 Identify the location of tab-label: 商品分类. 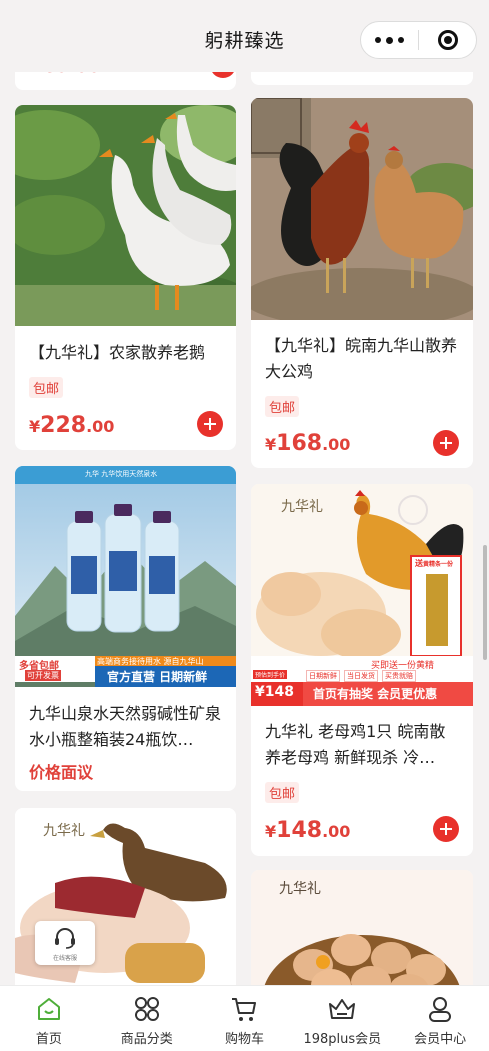
(146, 1039).